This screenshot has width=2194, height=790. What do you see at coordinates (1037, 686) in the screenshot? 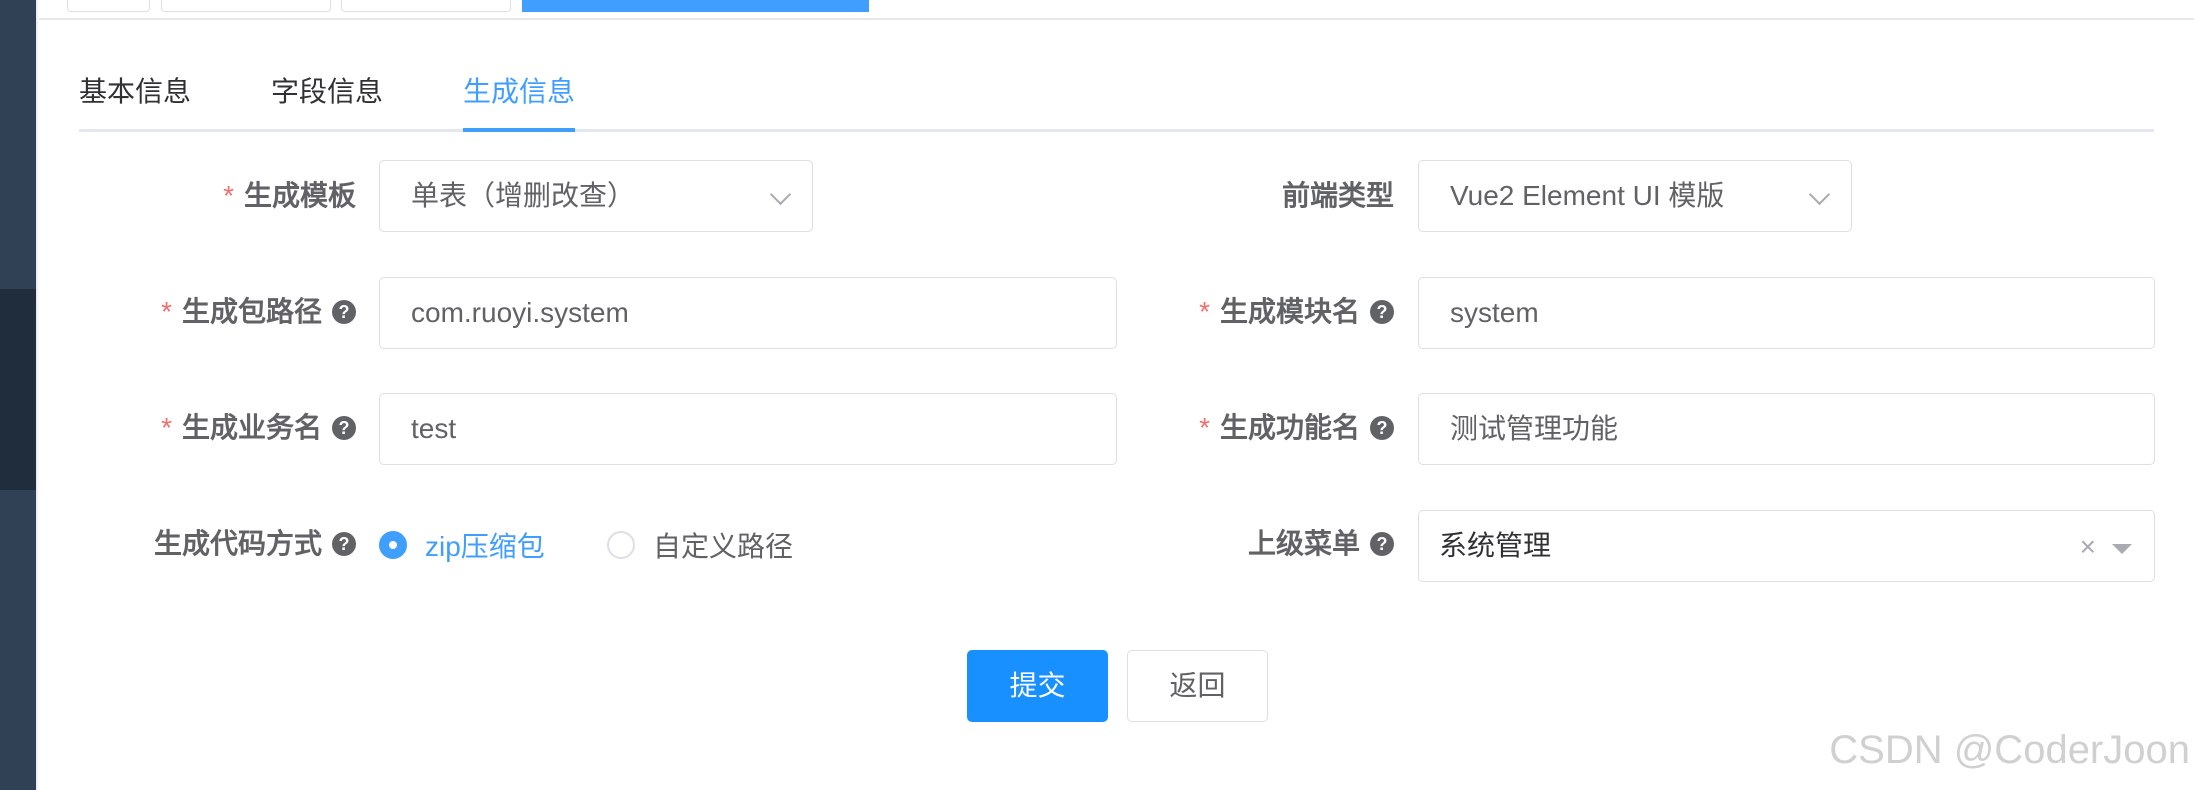
I see `submit-button: 提交` at bounding box center [1037, 686].